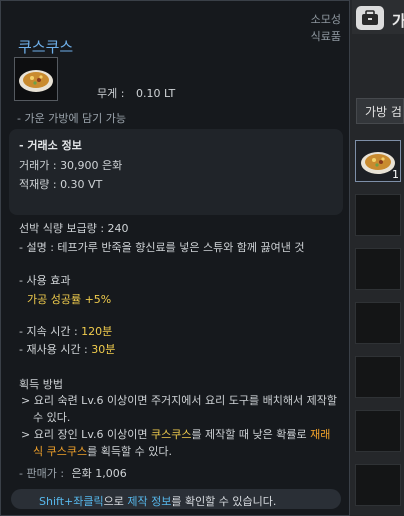 The height and width of the screenshot is (516, 404). Describe the element at coordinates (325, 36) in the screenshot. I see `item-category-group: 식료품` at that location.